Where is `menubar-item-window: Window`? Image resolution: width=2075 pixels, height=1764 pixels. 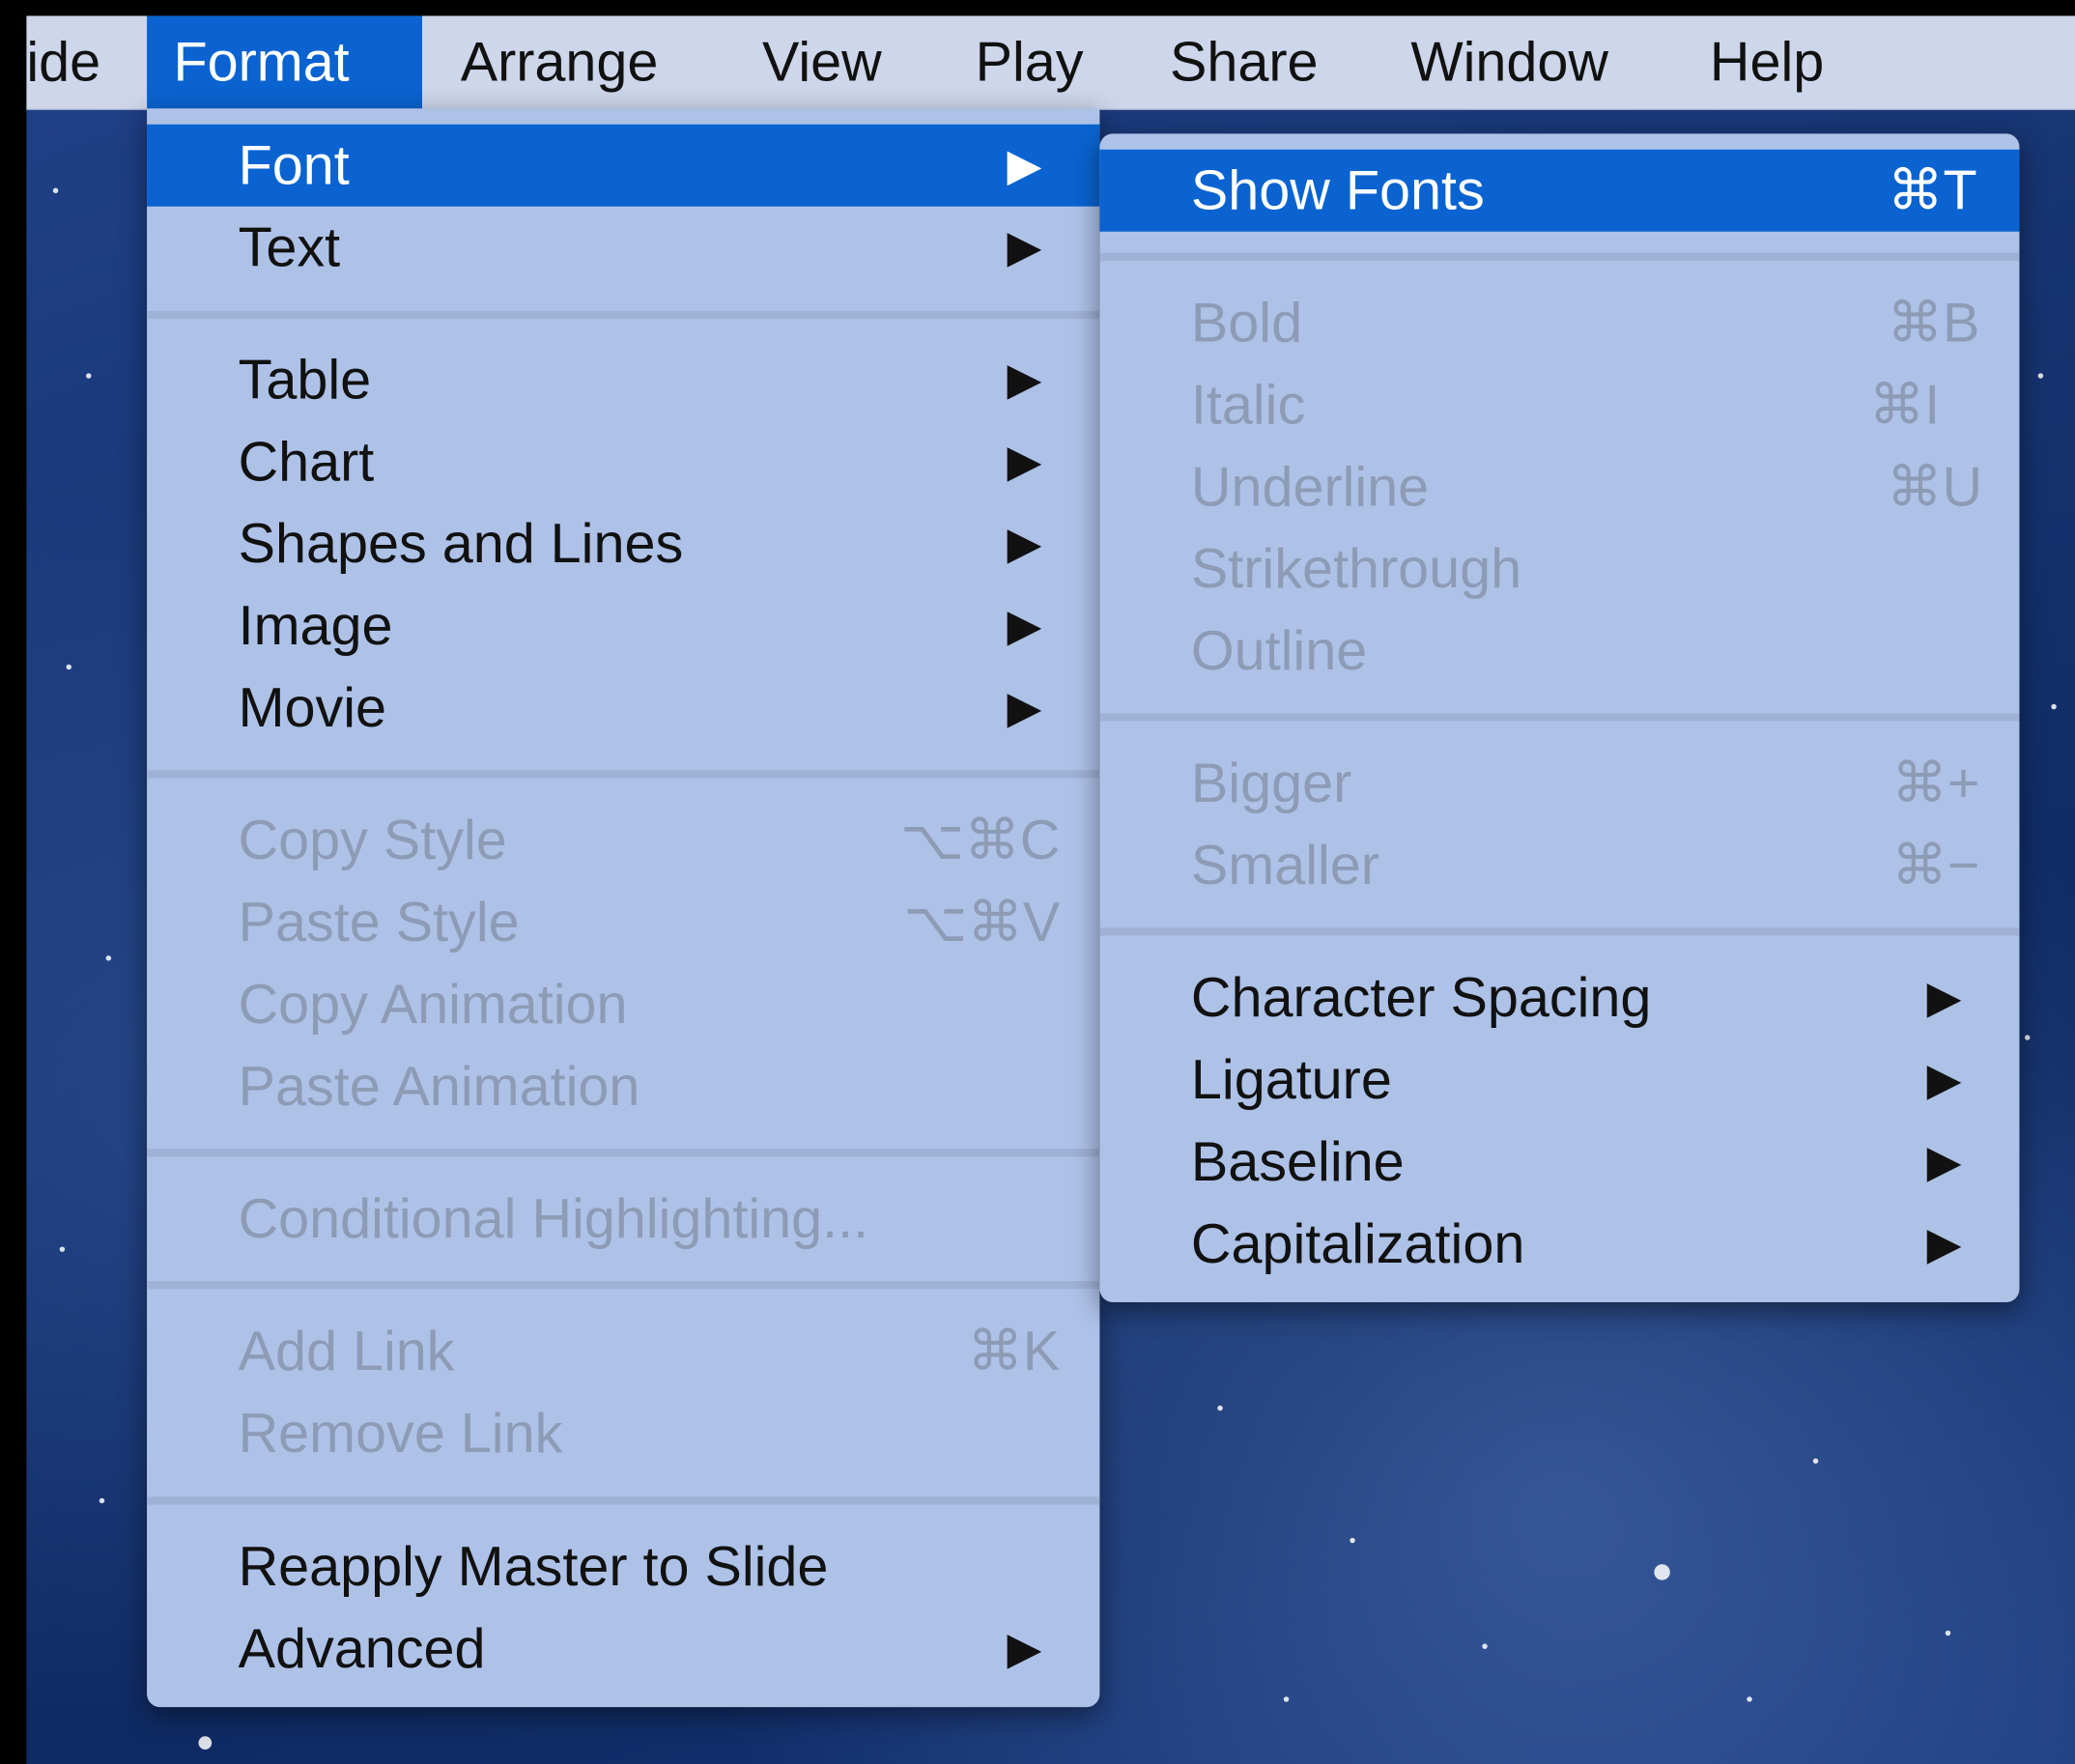 menubar-item-window: Window is located at coordinates (1509, 61).